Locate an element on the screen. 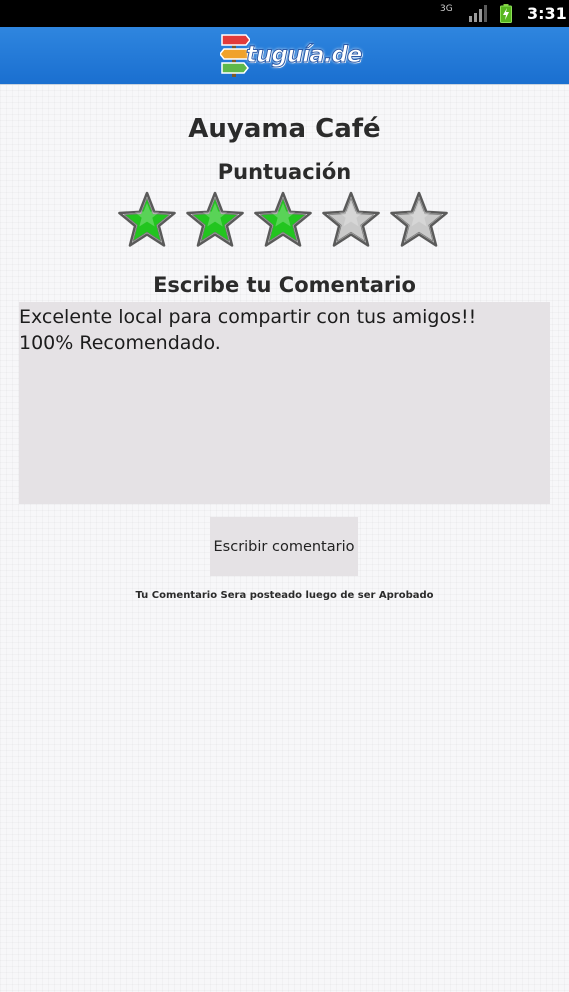  logo-name: tuguía is located at coordinates (286, 55).